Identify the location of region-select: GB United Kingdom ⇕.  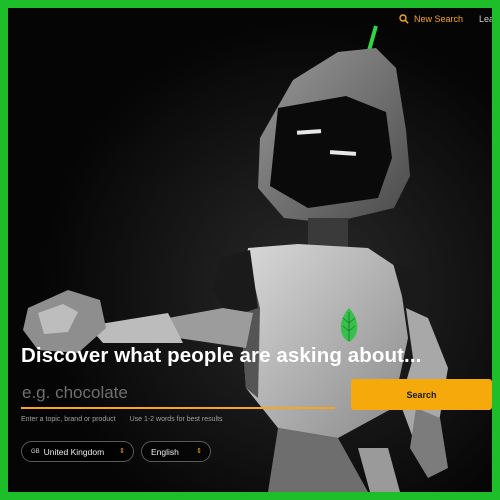
(77, 451).